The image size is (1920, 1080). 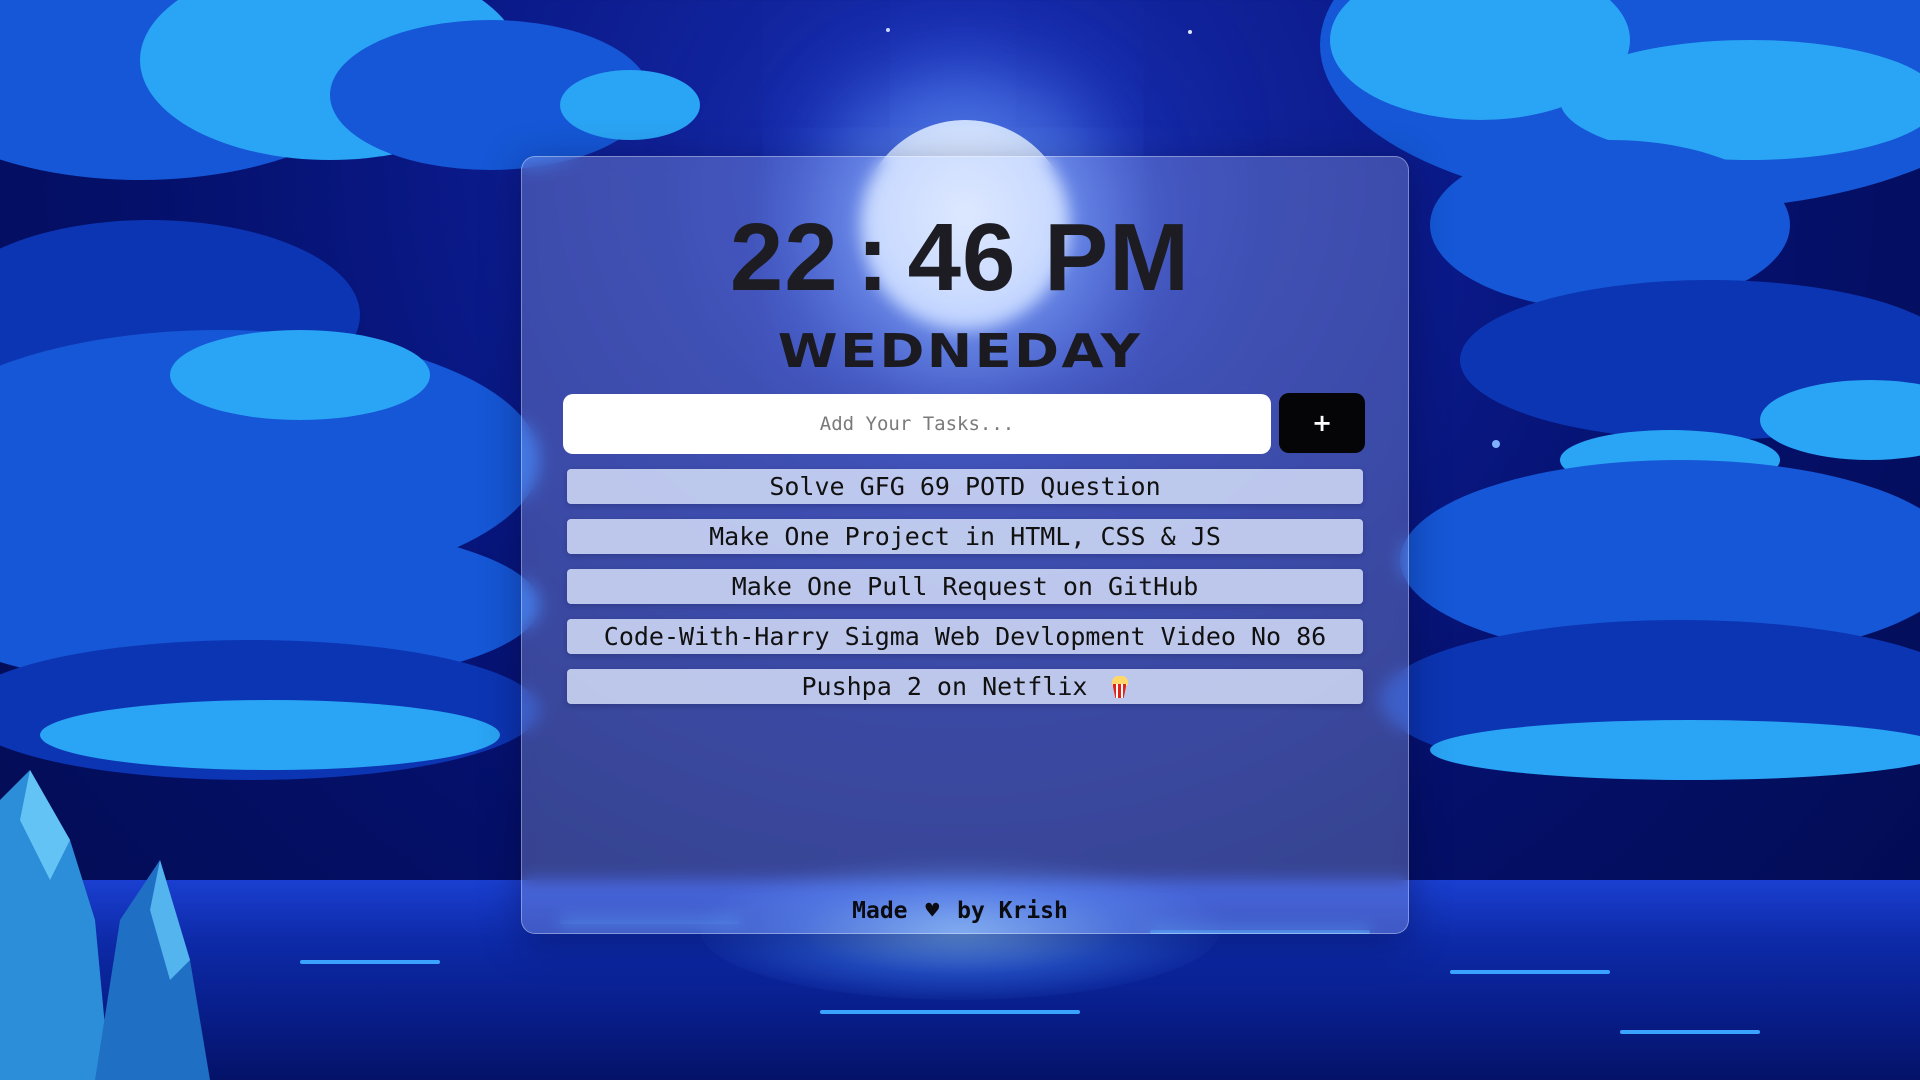 I want to click on task-text: Pushpa 2 on Netflix, so click(x=944, y=686).